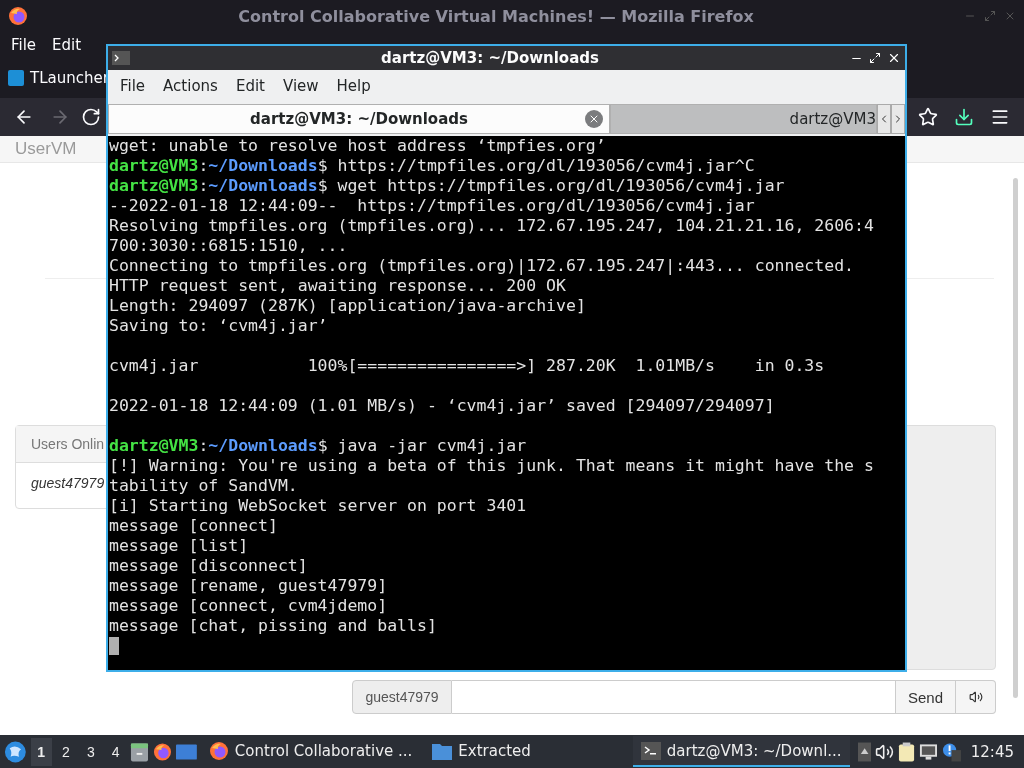  What do you see at coordinates (15, 751) in the screenshot?
I see `start-menu-icon` at bounding box center [15, 751].